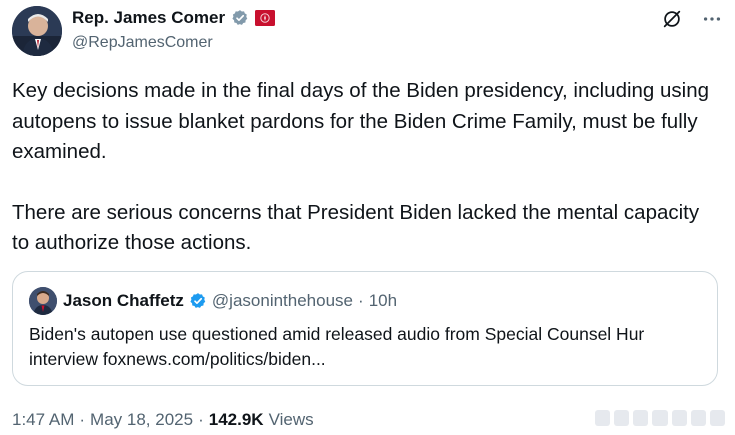 This screenshot has height=435, width=735. I want to click on blurred-watermark, so click(660, 418).